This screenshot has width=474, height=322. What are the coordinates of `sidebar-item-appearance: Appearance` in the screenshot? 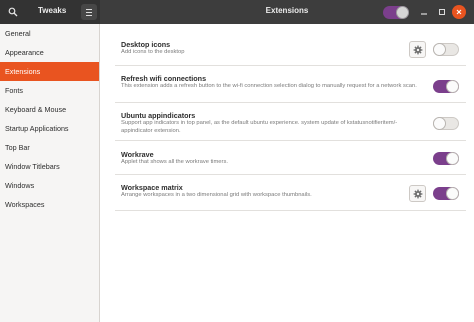 It's located at (49, 52).